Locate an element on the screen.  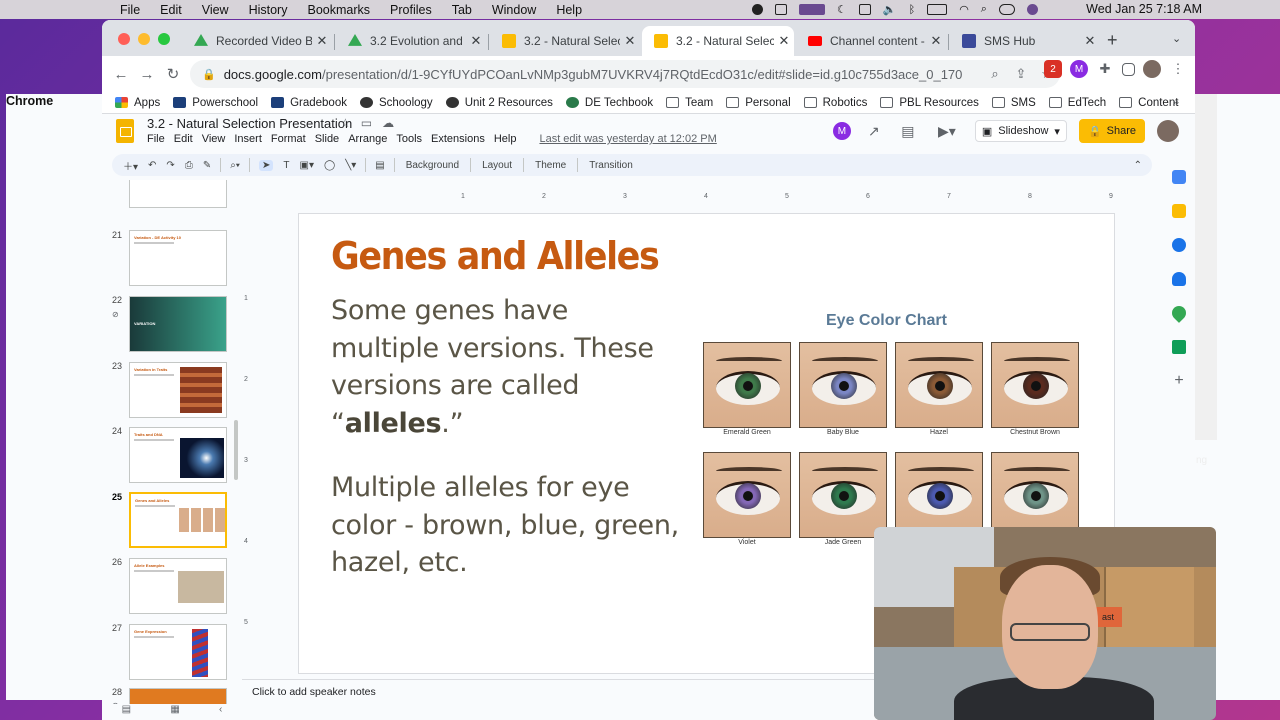
addon-icon is located at coordinates (1179, 347).